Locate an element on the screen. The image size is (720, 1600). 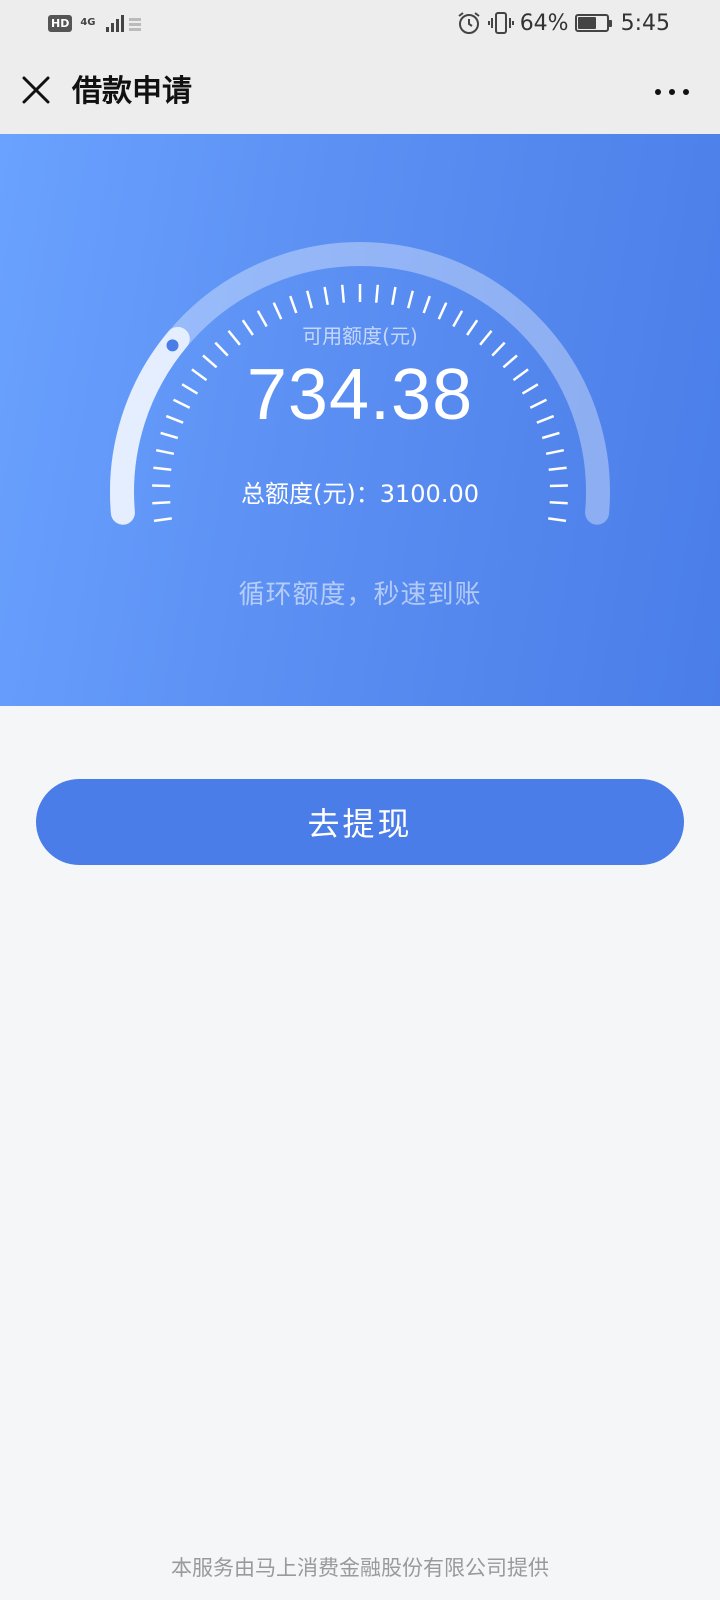
available-label: 可用额度(元) is located at coordinates (360, 336).